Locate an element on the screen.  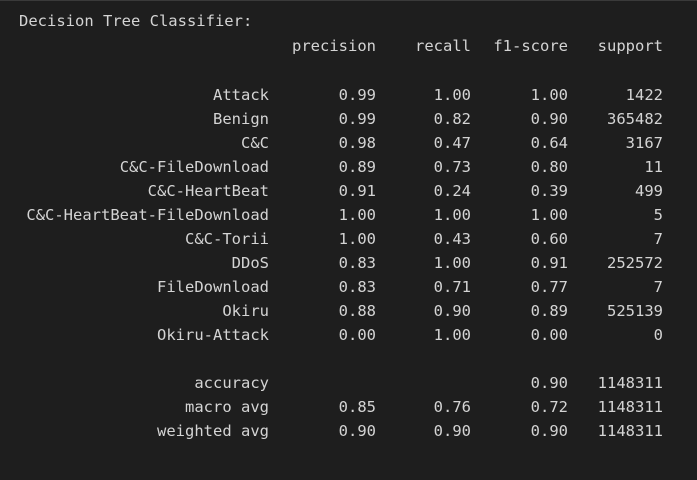
table-row: Benign 0.99 0.82 0.90 365482 is located at coordinates (348, 119).